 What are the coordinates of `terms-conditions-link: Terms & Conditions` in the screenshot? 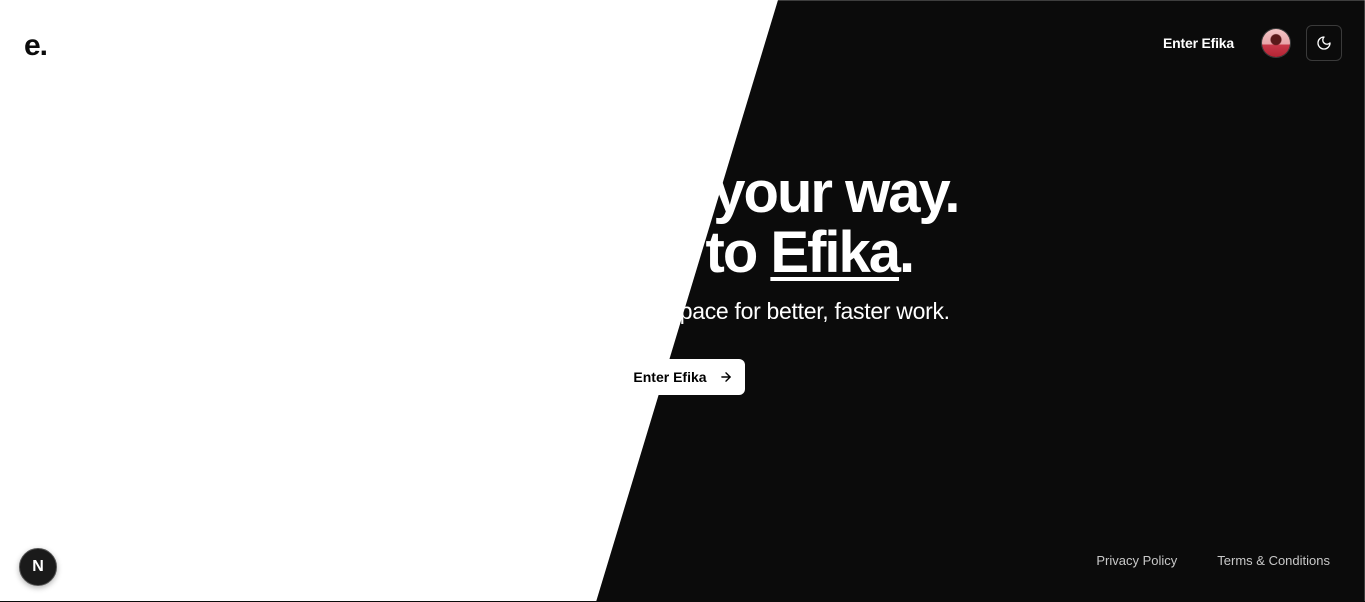 It's located at (1273, 560).